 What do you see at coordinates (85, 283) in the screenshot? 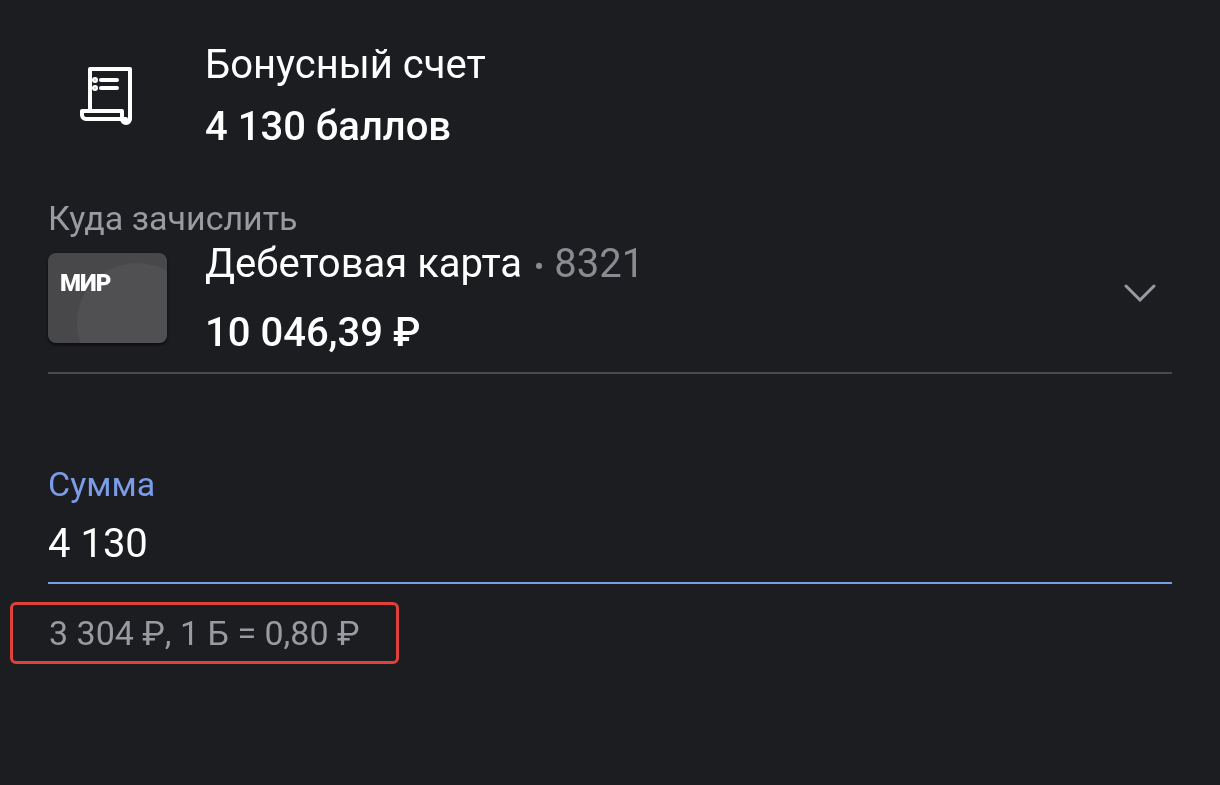
I see `card-logo: МИР` at bounding box center [85, 283].